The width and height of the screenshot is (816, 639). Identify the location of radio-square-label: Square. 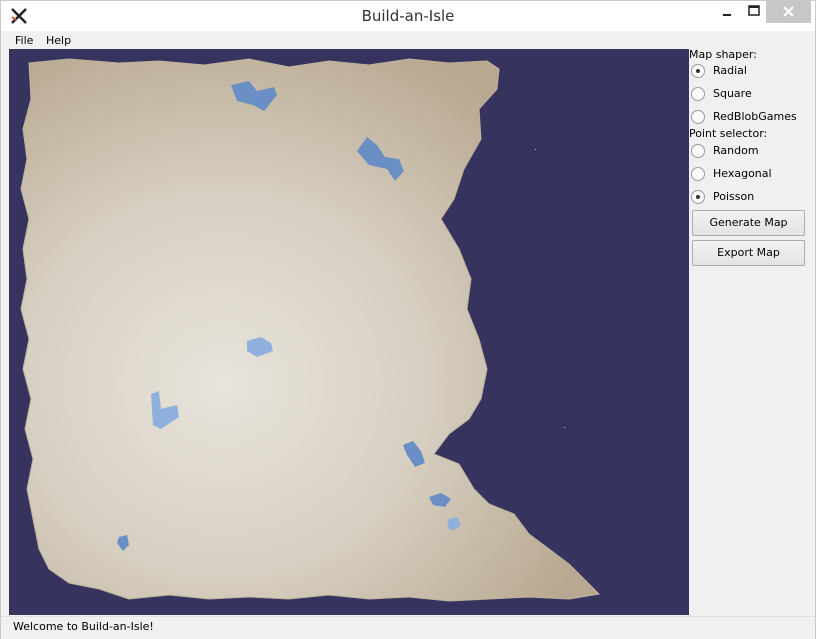
(732, 93).